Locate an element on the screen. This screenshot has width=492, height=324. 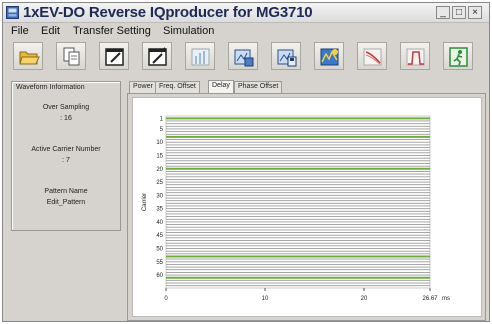
pattern-name-value: Edit_Pattern is located at coordinates (66, 202).